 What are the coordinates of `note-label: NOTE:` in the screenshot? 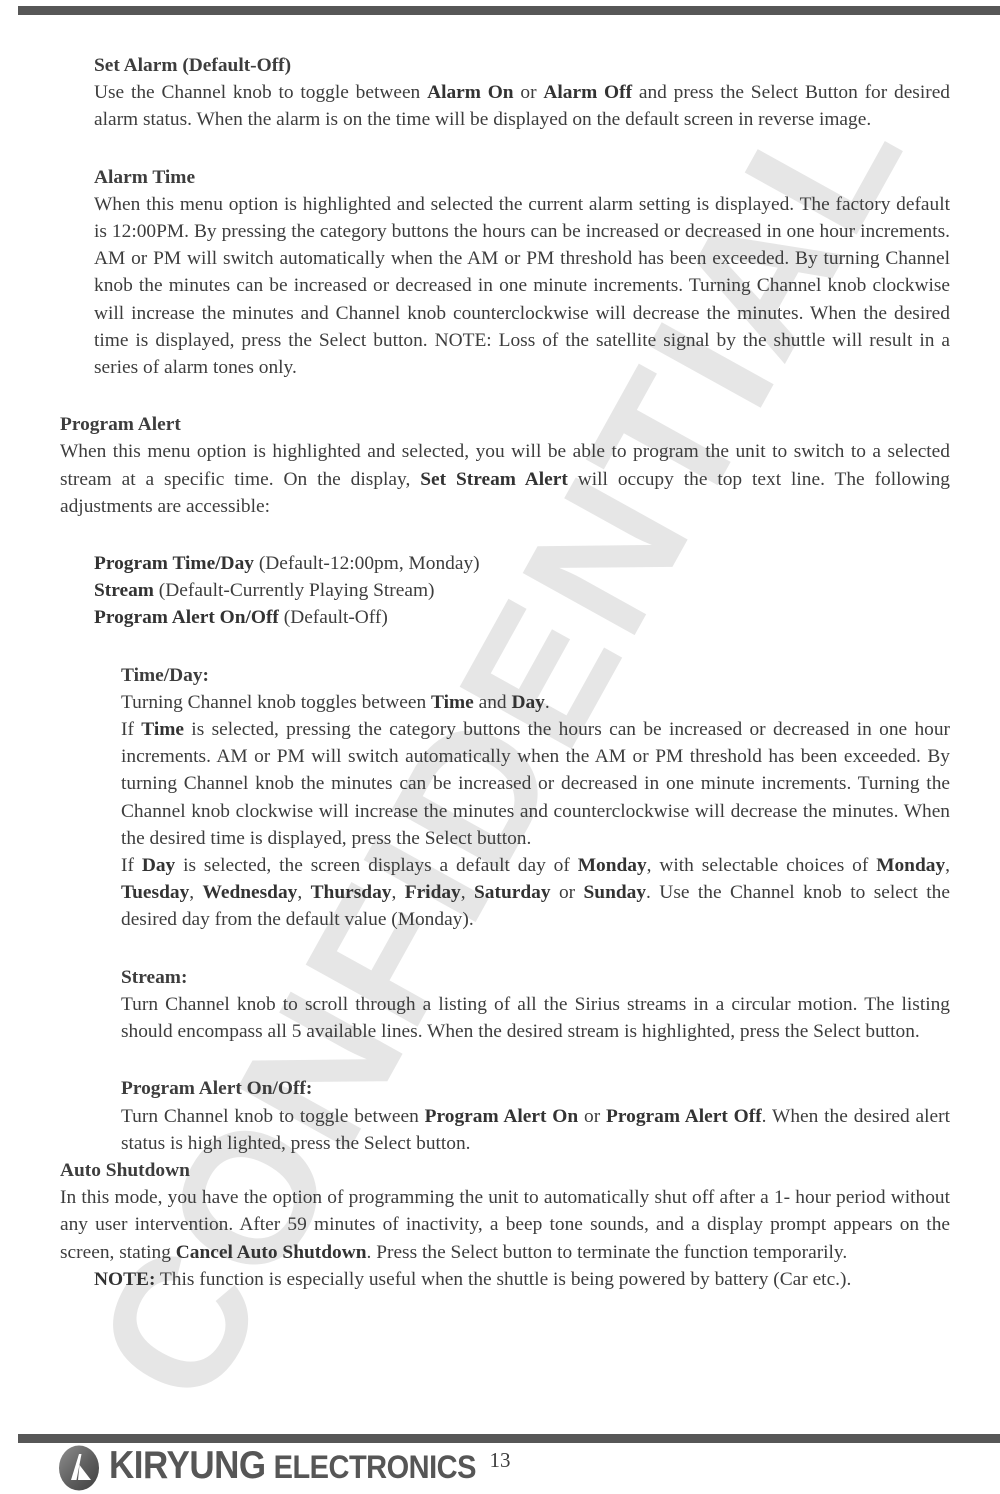 It's located at (125, 1279).